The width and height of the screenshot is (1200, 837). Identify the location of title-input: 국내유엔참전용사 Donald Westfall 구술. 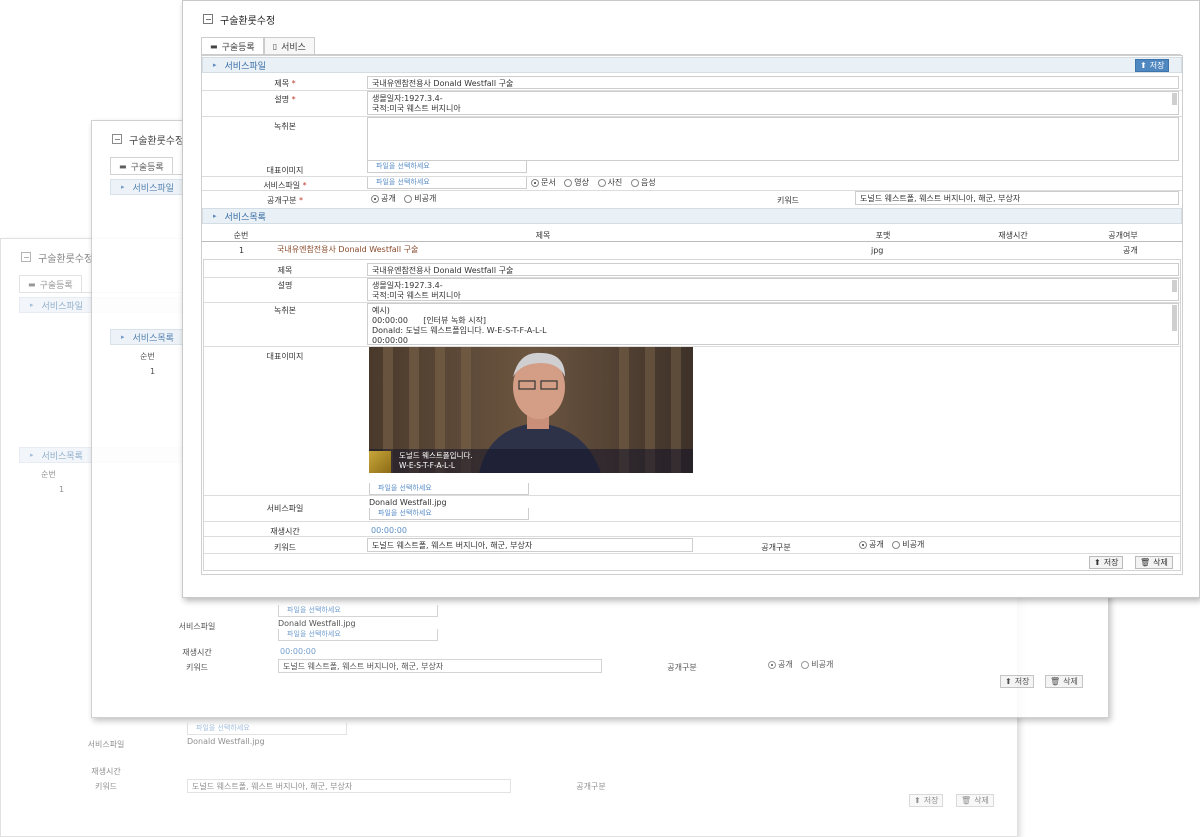
(773, 82).